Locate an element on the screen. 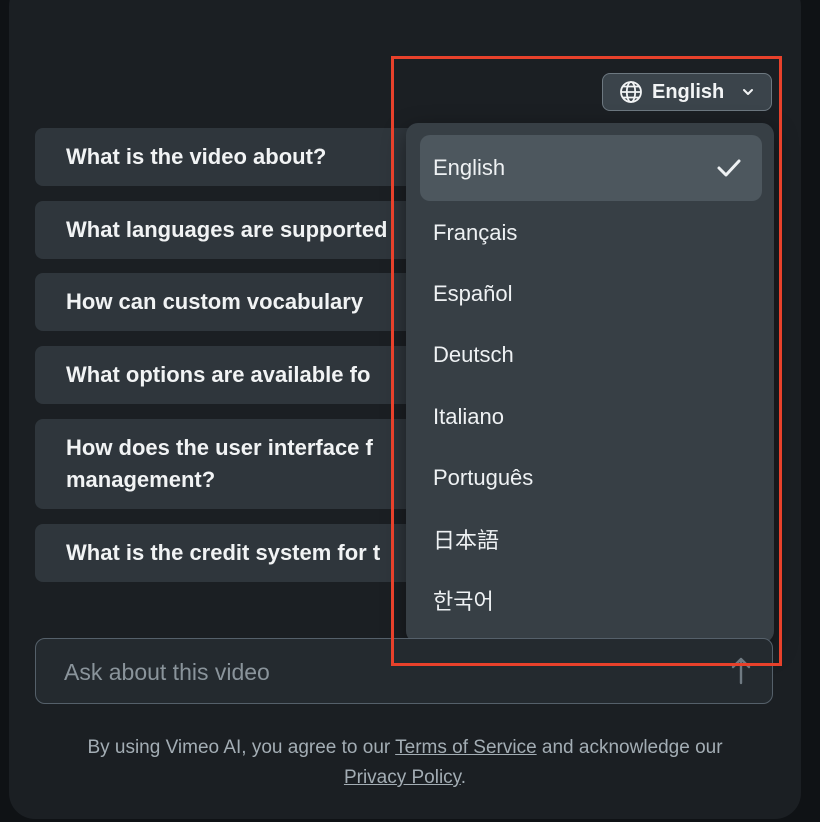 Image resolution: width=820 pixels, height=822 pixels. arrow-up-icon is located at coordinates (741, 670).